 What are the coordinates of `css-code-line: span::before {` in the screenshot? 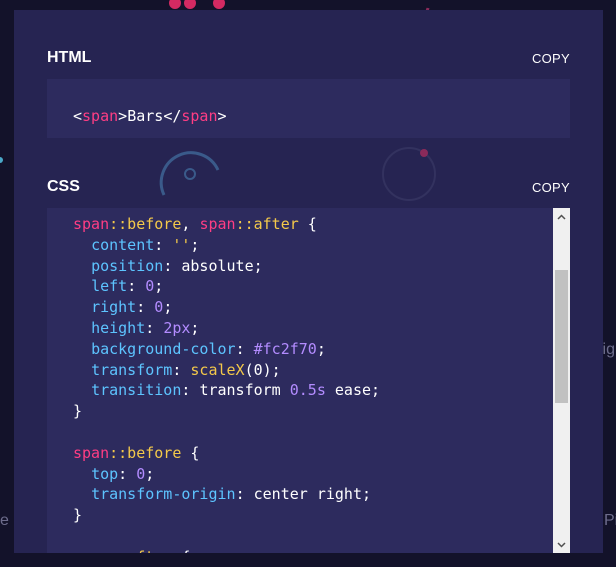 It's located at (226, 453).